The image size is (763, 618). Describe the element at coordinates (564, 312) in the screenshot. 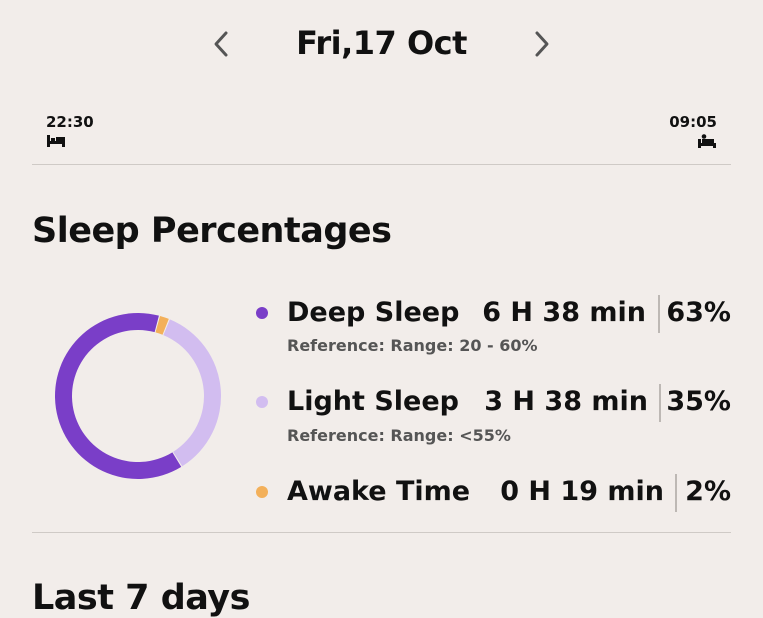

I see `deep-sleep-duration: 6 H 38 min` at that location.